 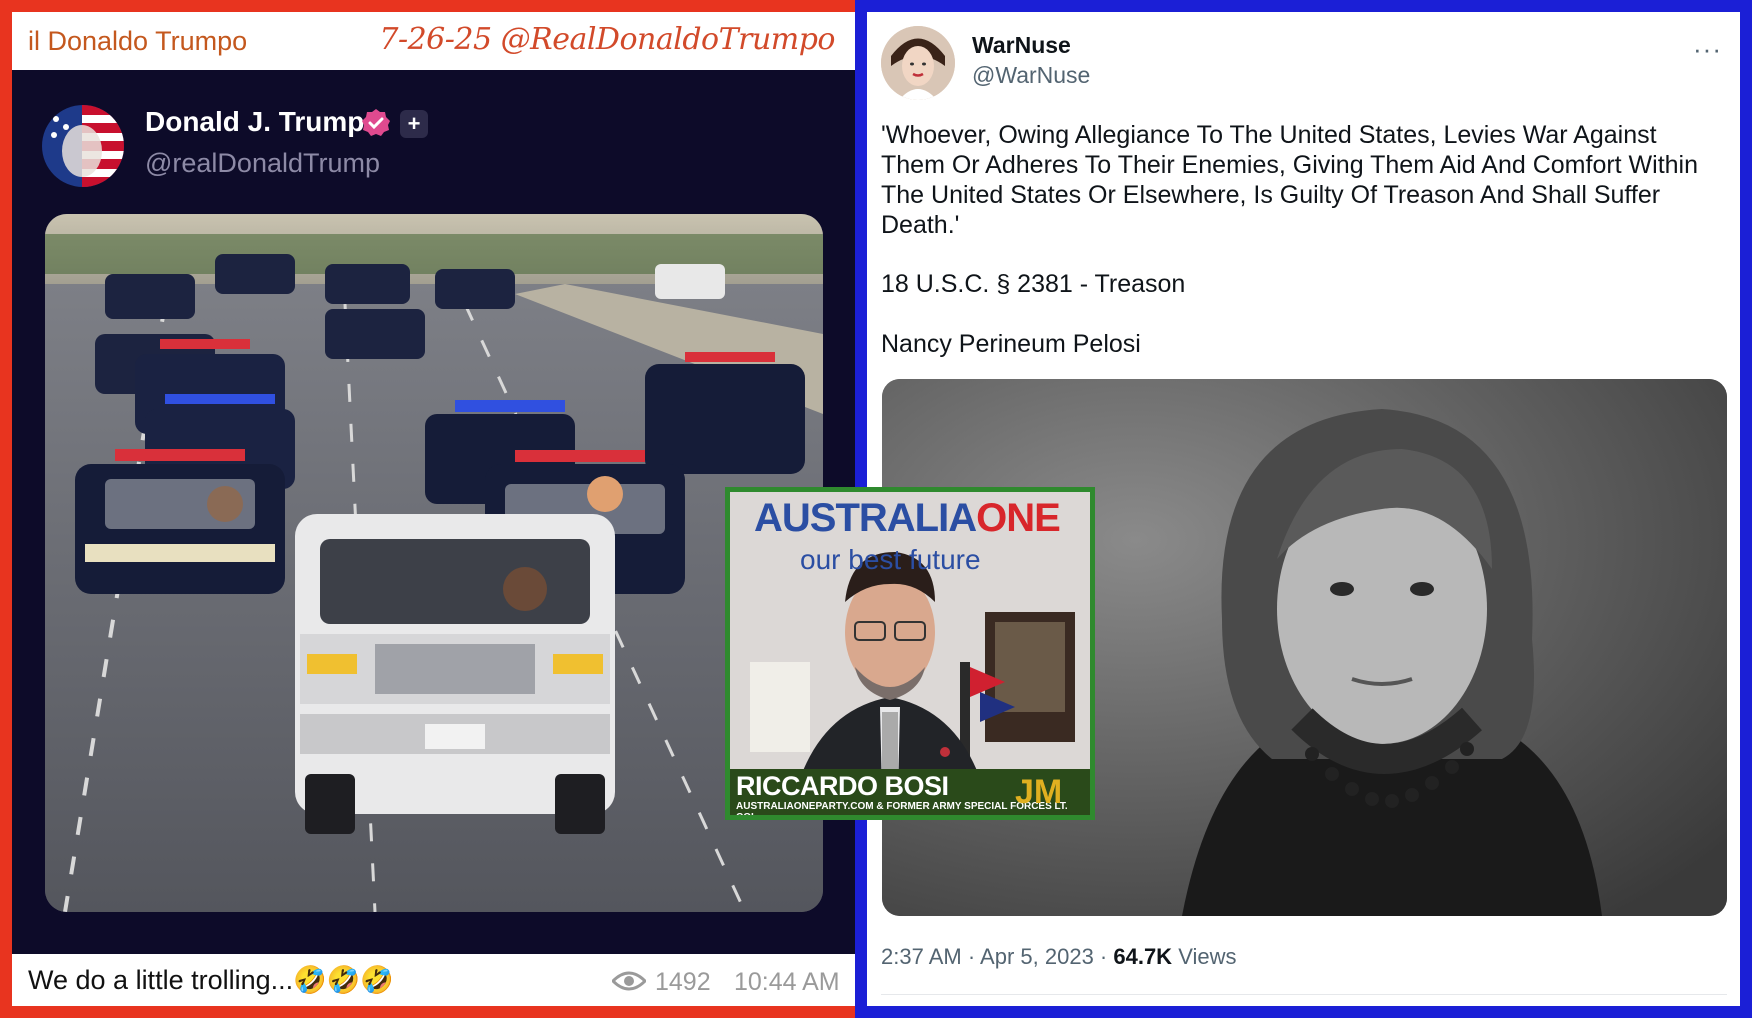 What do you see at coordinates (842, 786) in the screenshot?
I see `inset-speaker-name: RICCARDO BOSI` at bounding box center [842, 786].